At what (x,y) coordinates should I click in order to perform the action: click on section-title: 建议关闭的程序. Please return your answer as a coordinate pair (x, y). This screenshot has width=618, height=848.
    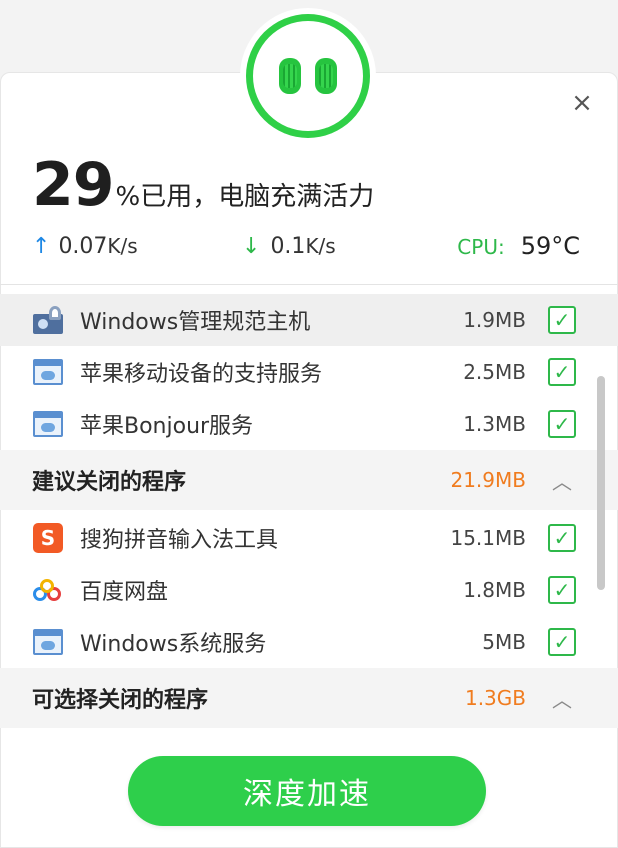
    Looking at the image, I should click on (109, 482).